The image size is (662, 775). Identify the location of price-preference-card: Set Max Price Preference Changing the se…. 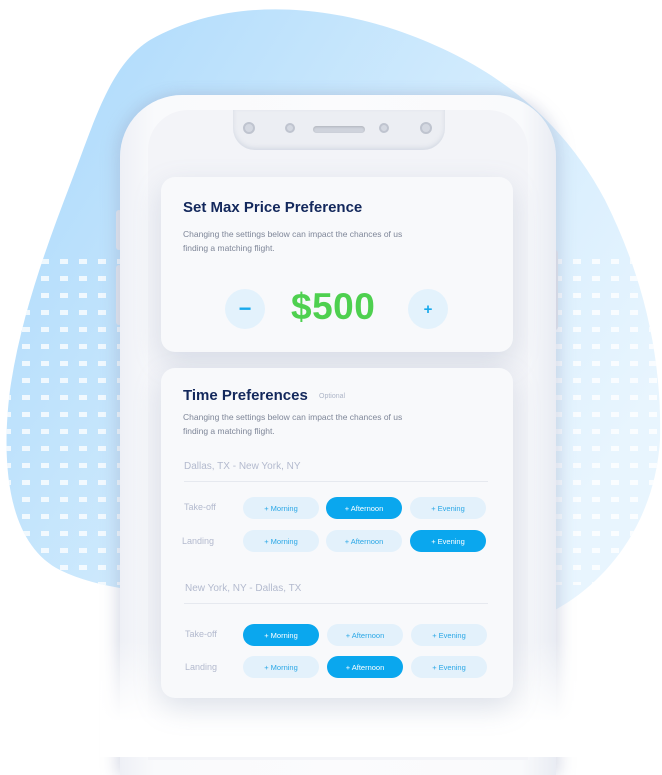
(337, 264).